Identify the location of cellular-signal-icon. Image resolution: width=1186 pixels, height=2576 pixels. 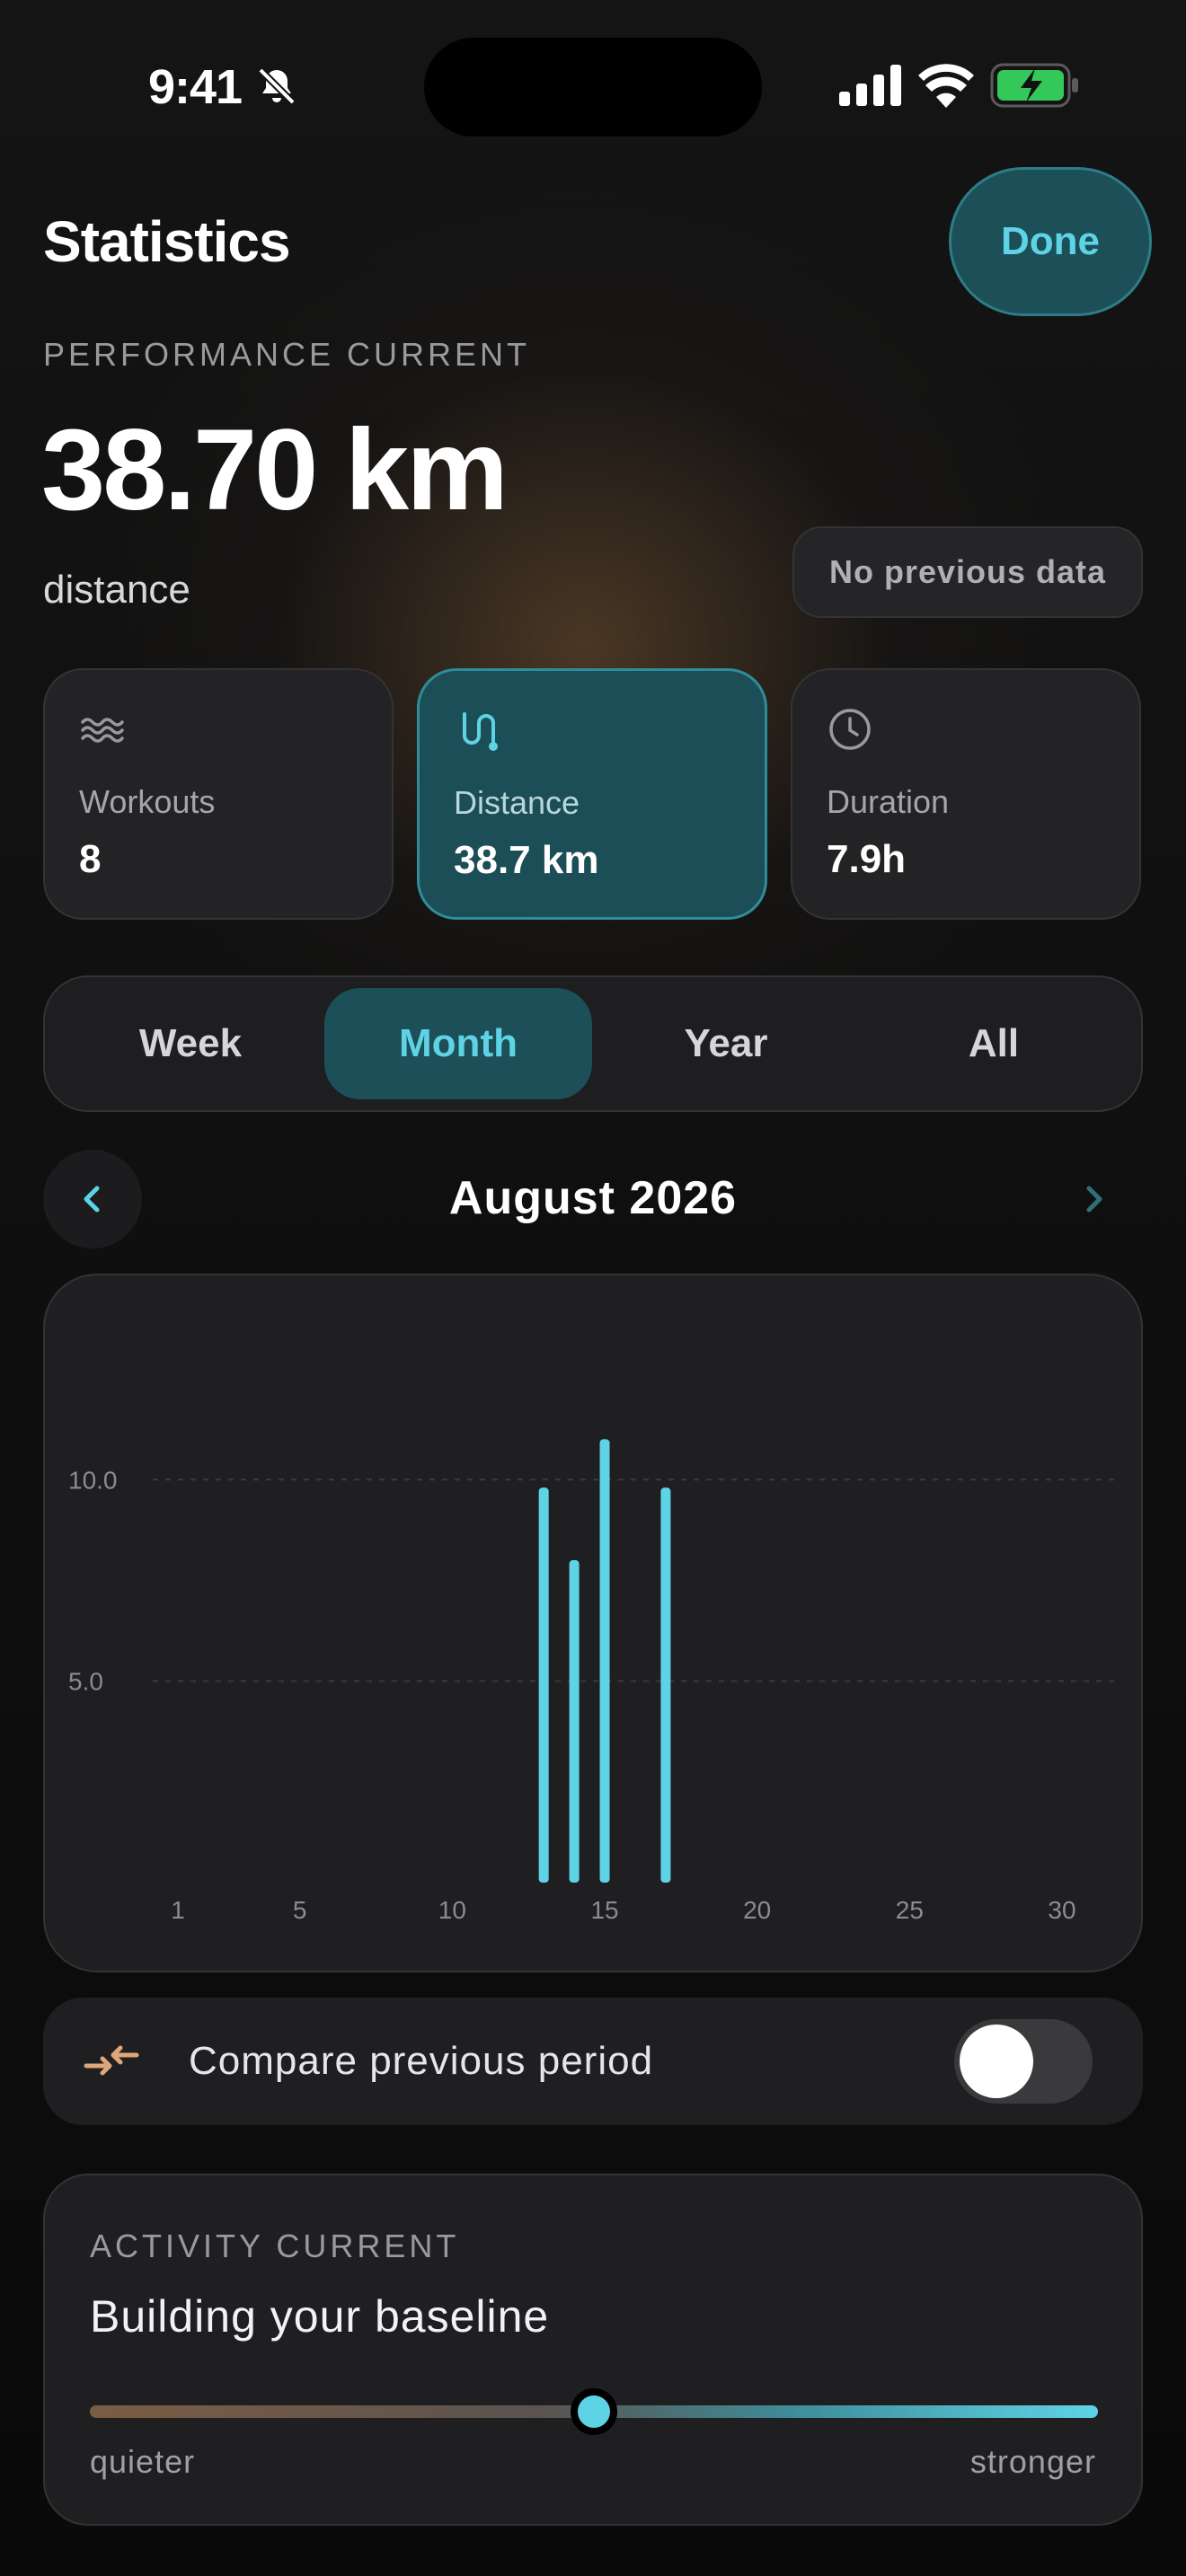
(870, 85).